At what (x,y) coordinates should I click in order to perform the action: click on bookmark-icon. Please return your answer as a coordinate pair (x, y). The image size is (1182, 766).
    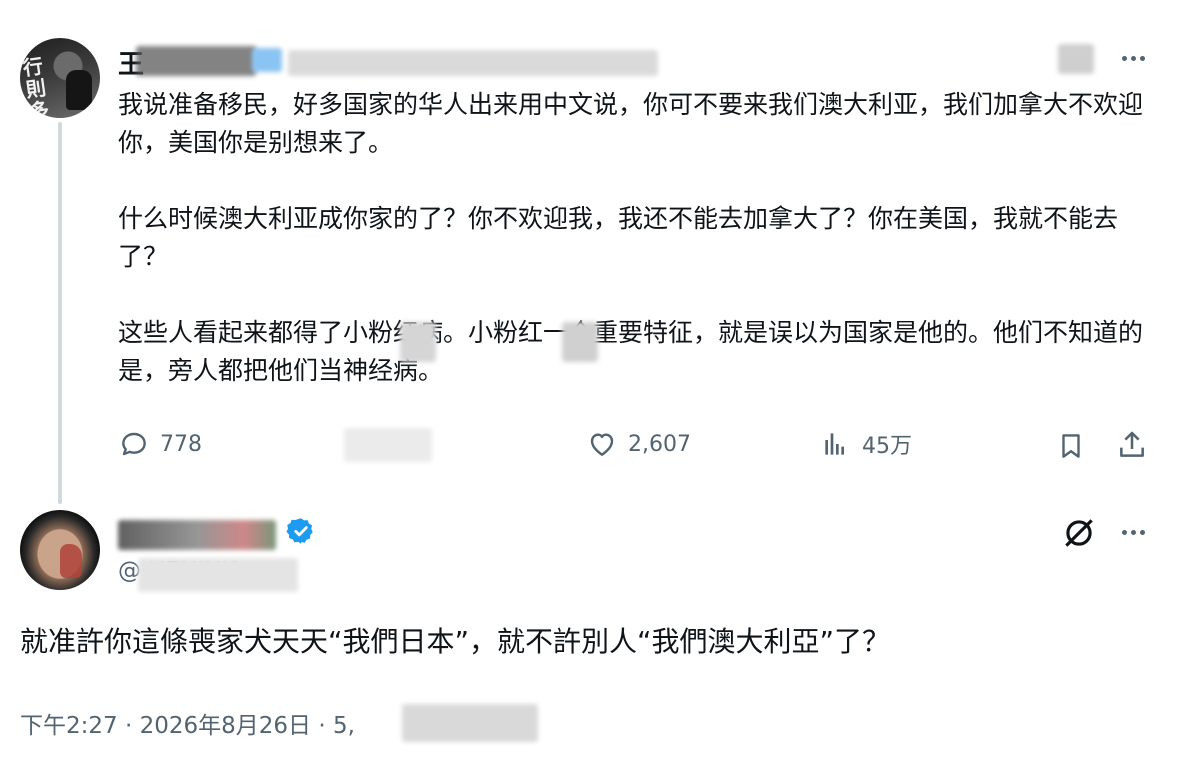
    Looking at the image, I should click on (1071, 446).